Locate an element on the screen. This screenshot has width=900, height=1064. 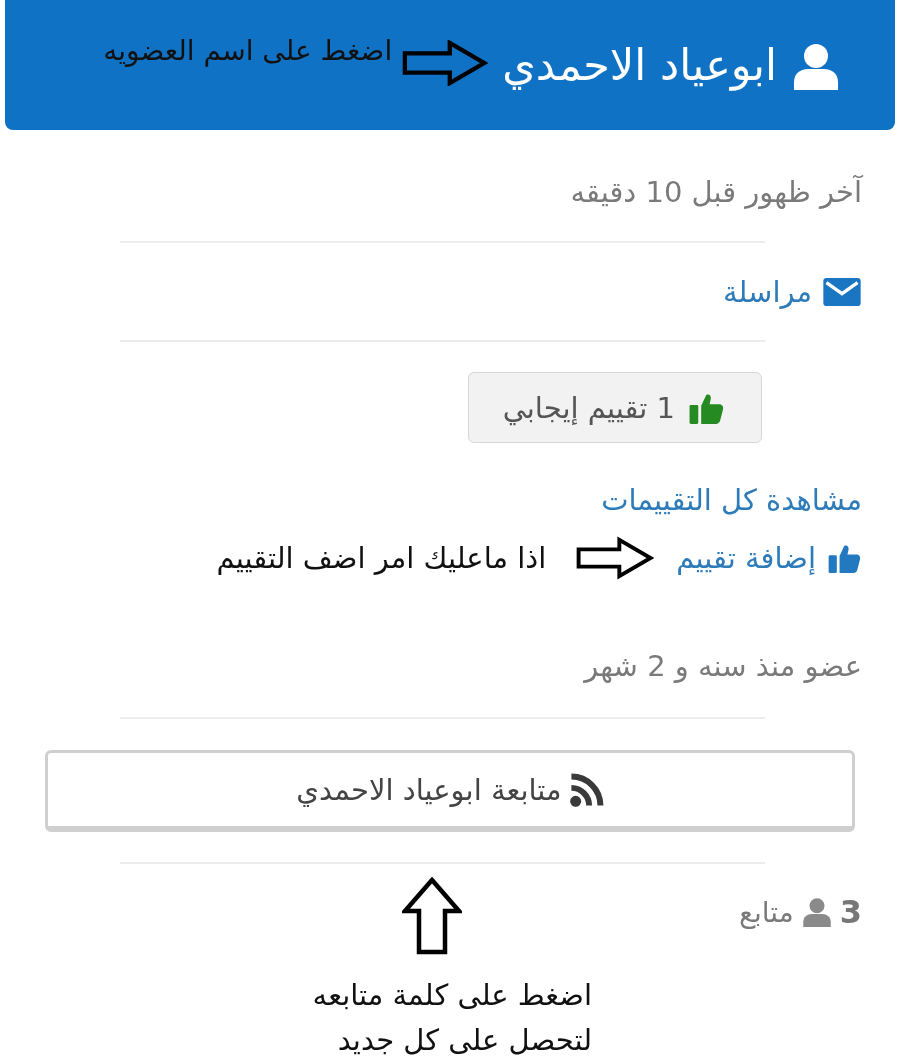
member-name-link: ابوعياد الاحمدي is located at coordinates (639, 65).